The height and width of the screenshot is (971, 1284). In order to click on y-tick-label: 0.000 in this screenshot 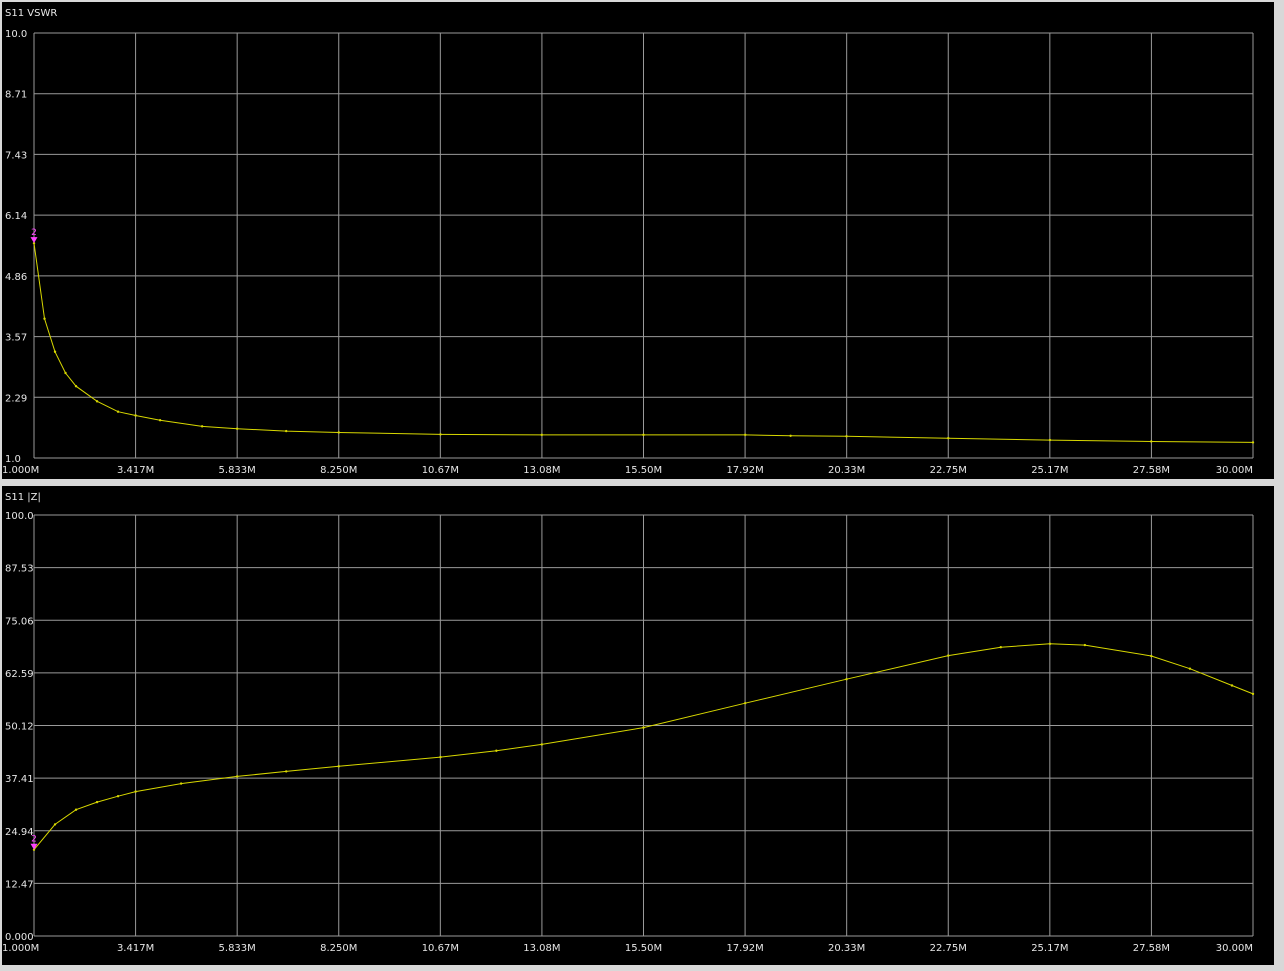, I will do `click(19, 937)`.